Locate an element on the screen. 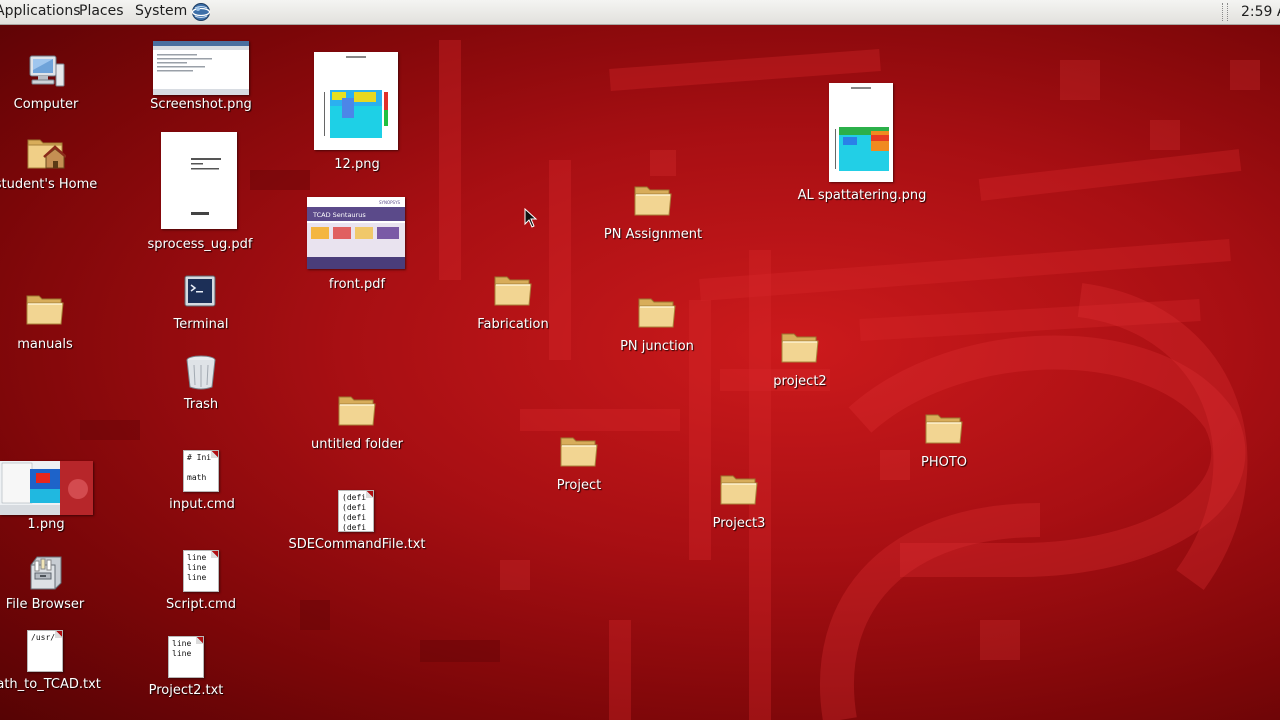 The image size is (1280, 720). pdf-thumbnail is located at coordinates (199, 180).